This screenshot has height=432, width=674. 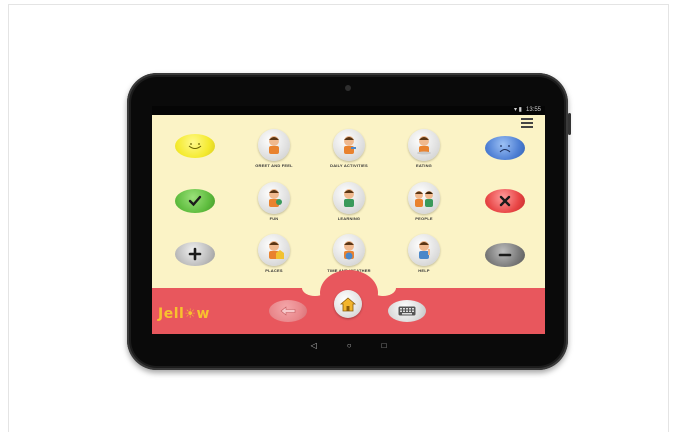 I want to click on page-border-top, so click(x=338, y=4).